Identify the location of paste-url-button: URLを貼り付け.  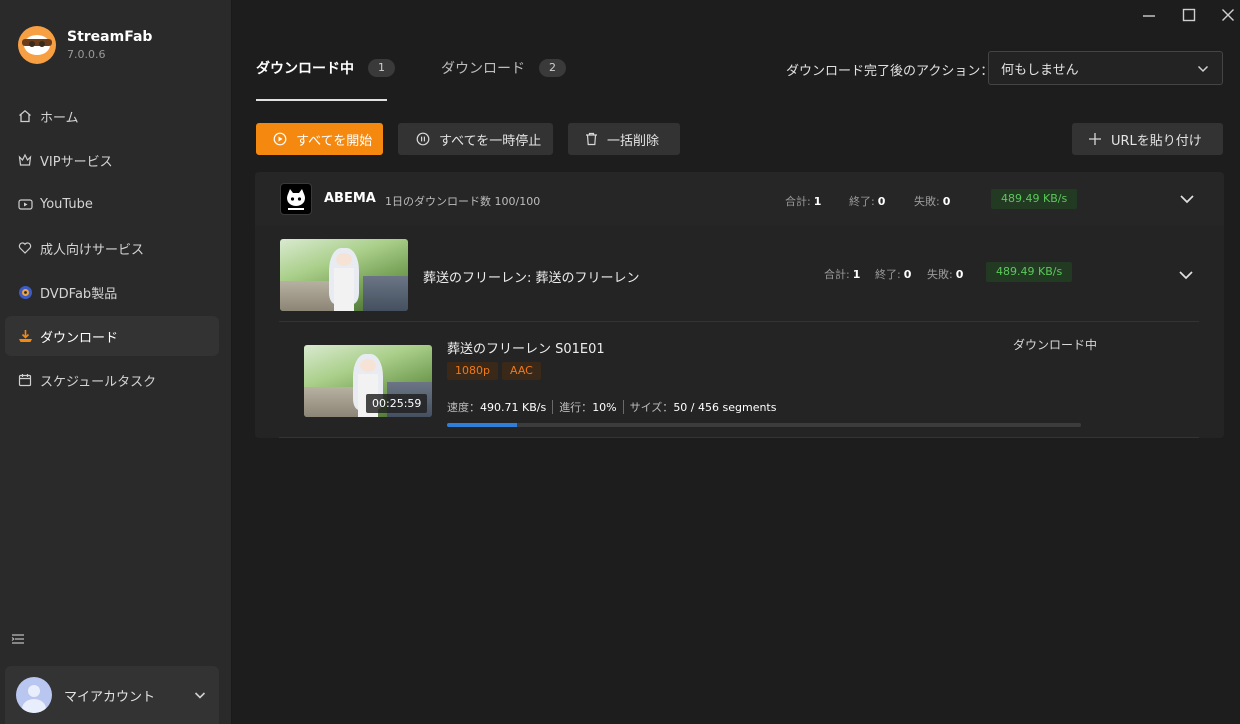
(1147, 139).